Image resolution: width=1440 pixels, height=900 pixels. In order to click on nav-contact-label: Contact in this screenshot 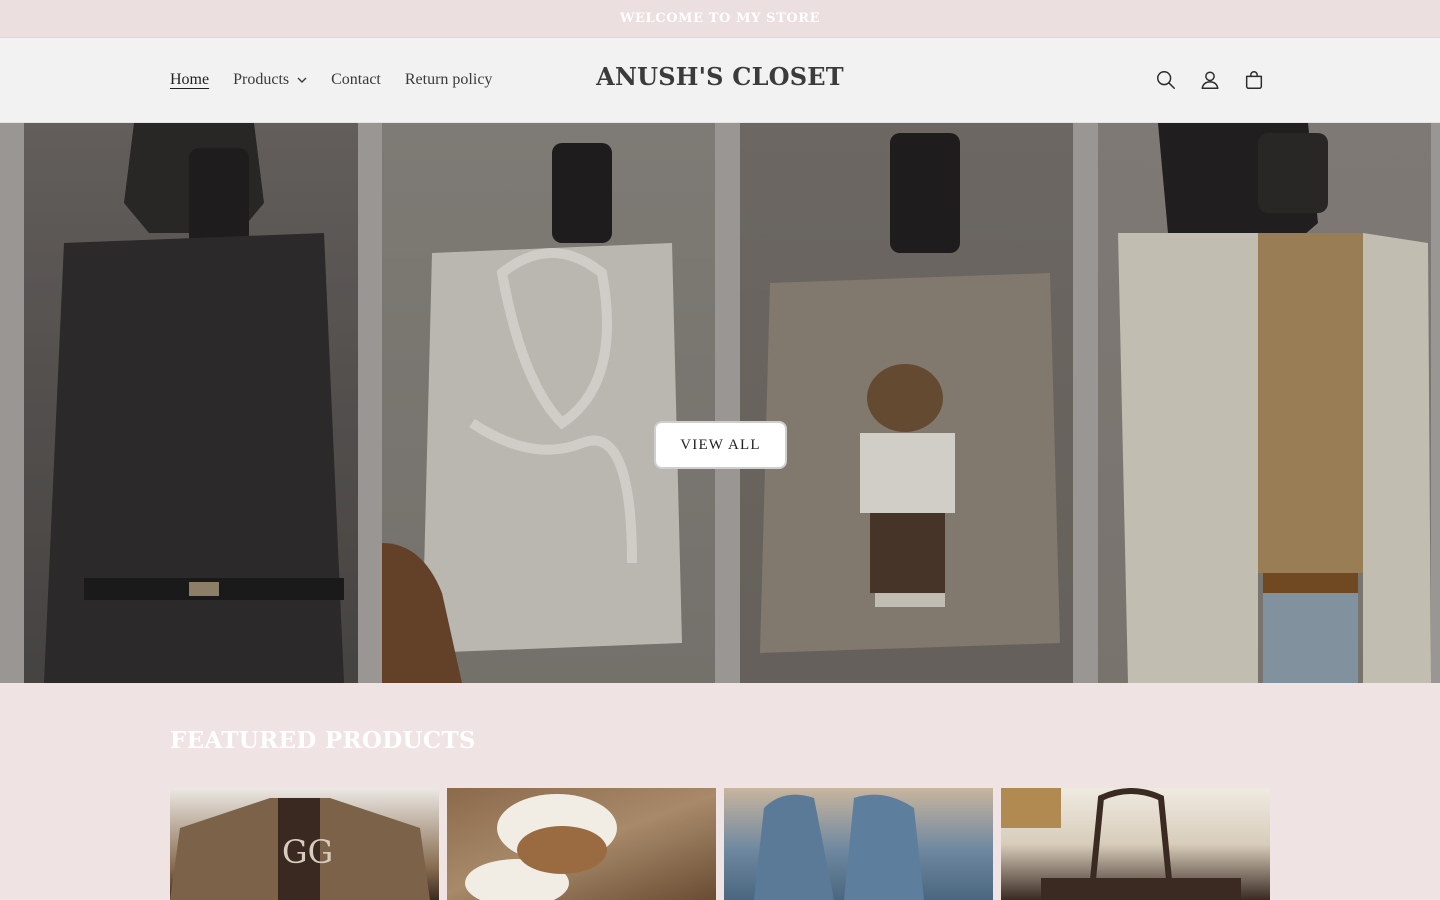, I will do `click(356, 79)`.